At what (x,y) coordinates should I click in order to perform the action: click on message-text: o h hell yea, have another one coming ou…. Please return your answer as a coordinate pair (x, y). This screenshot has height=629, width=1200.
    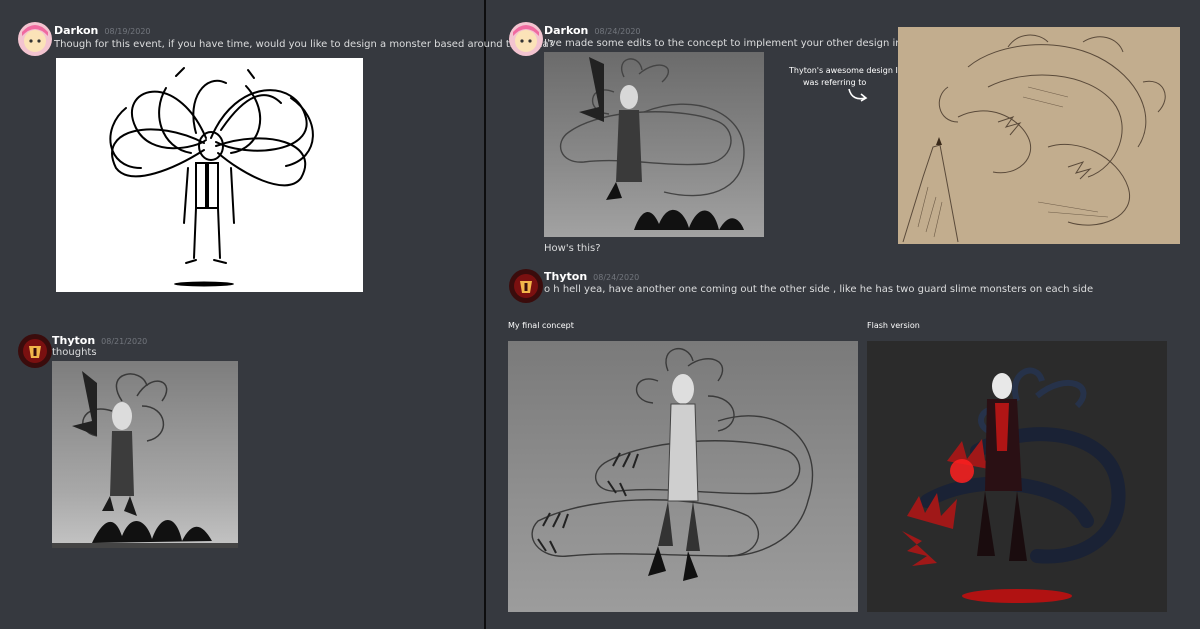
    Looking at the image, I should click on (819, 289).